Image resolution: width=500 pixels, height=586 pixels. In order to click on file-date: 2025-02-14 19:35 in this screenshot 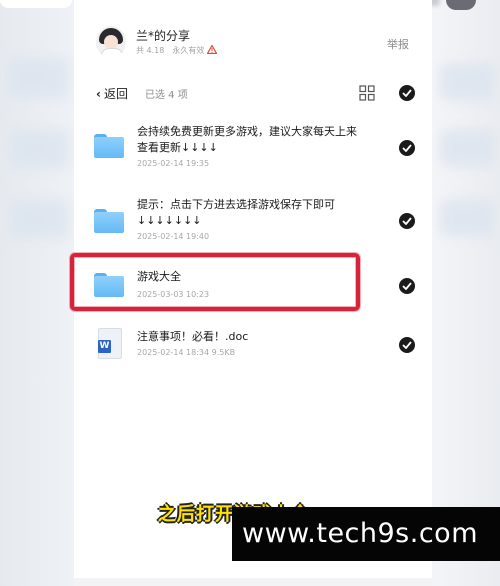, I will do `click(173, 163)`.